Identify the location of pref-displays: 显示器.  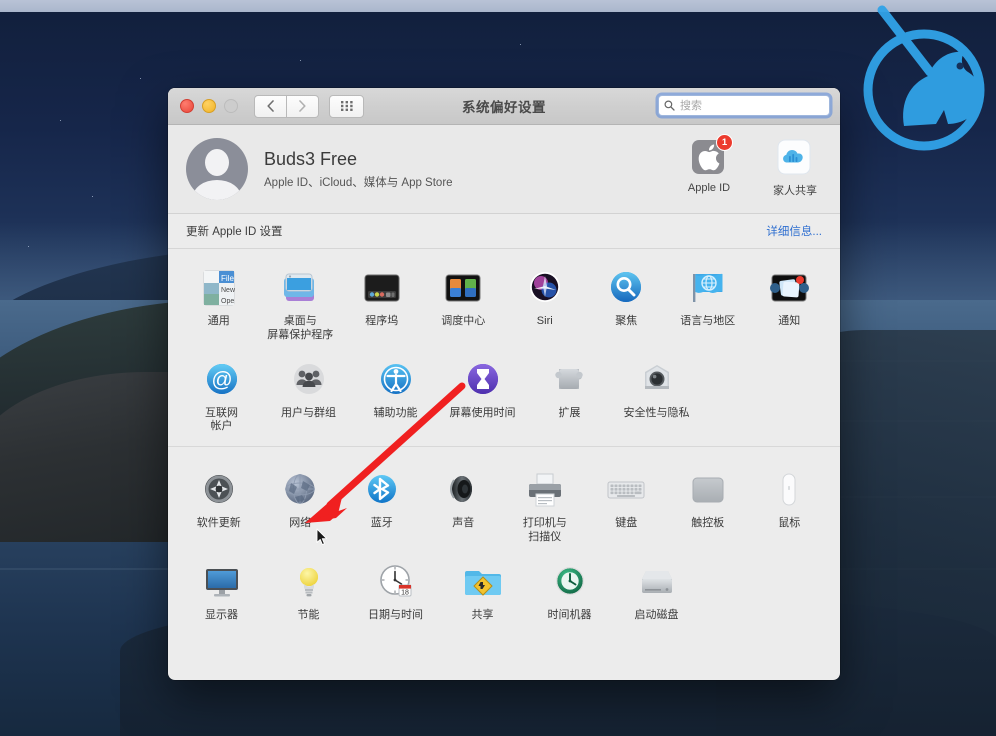
(221, 592).